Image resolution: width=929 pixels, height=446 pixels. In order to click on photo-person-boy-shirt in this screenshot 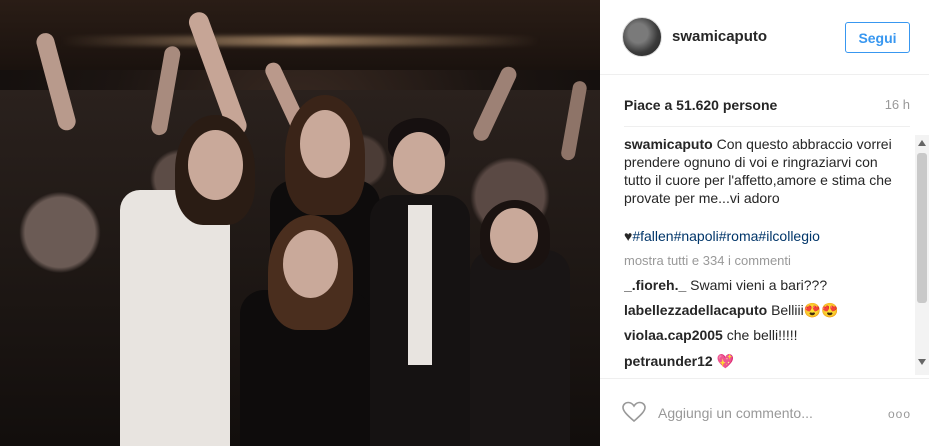, I will do `click(420, 285)`.